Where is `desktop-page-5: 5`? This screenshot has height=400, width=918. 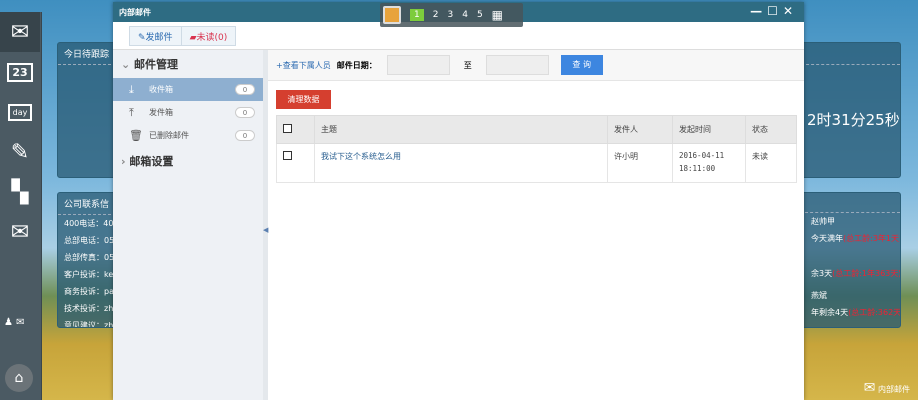
desktop-page-5: 5 is located at coordinates (480, 15).